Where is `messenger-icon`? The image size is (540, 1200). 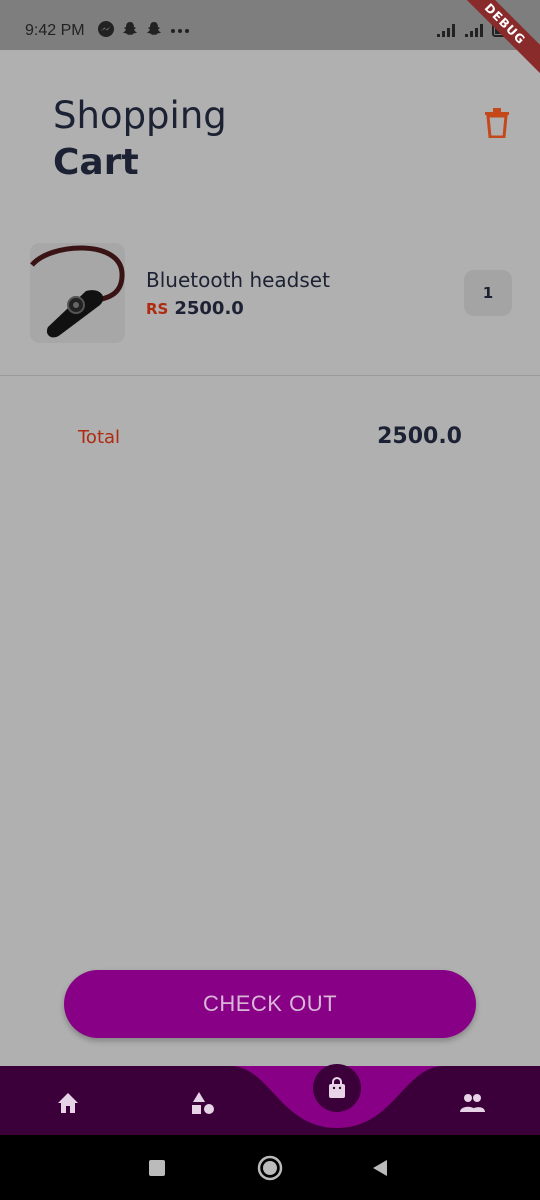
messenger-icon is located at coordinates (106, 29).